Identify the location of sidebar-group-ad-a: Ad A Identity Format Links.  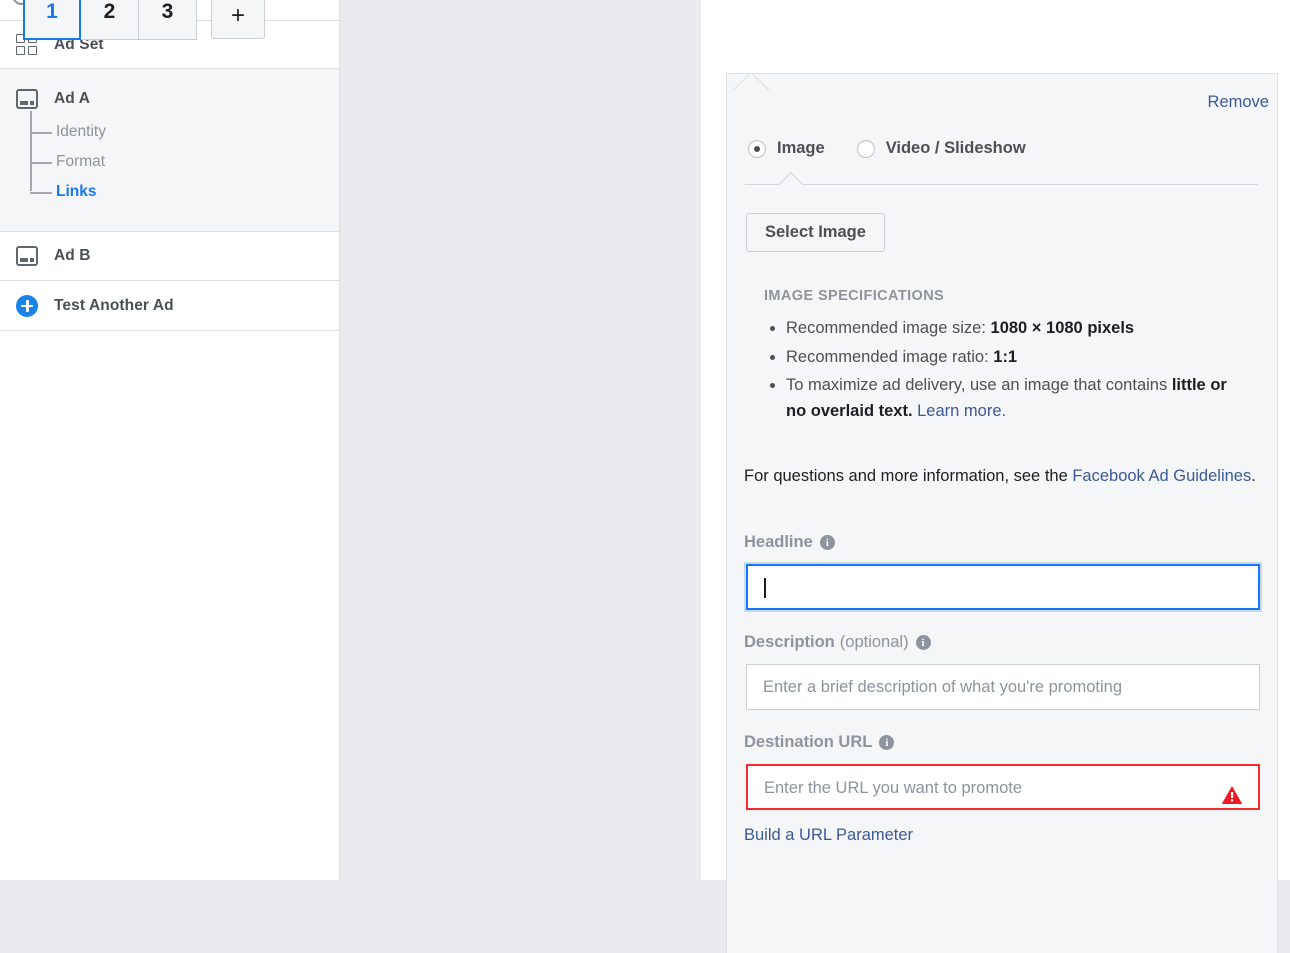
(169, 150).